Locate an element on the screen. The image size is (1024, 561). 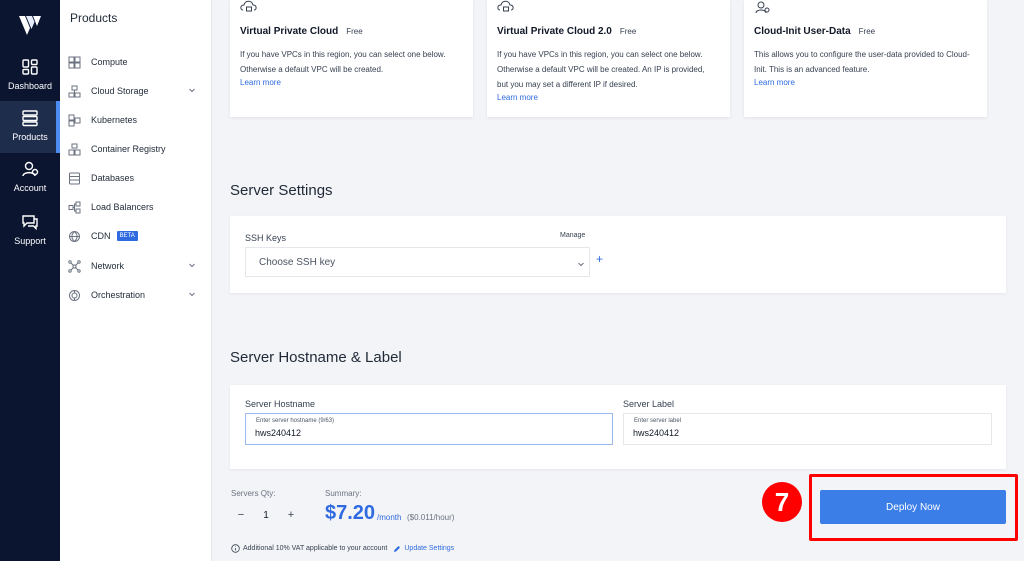
ssh-keys-label: SSH Keys is located at coordinates (266, 238).